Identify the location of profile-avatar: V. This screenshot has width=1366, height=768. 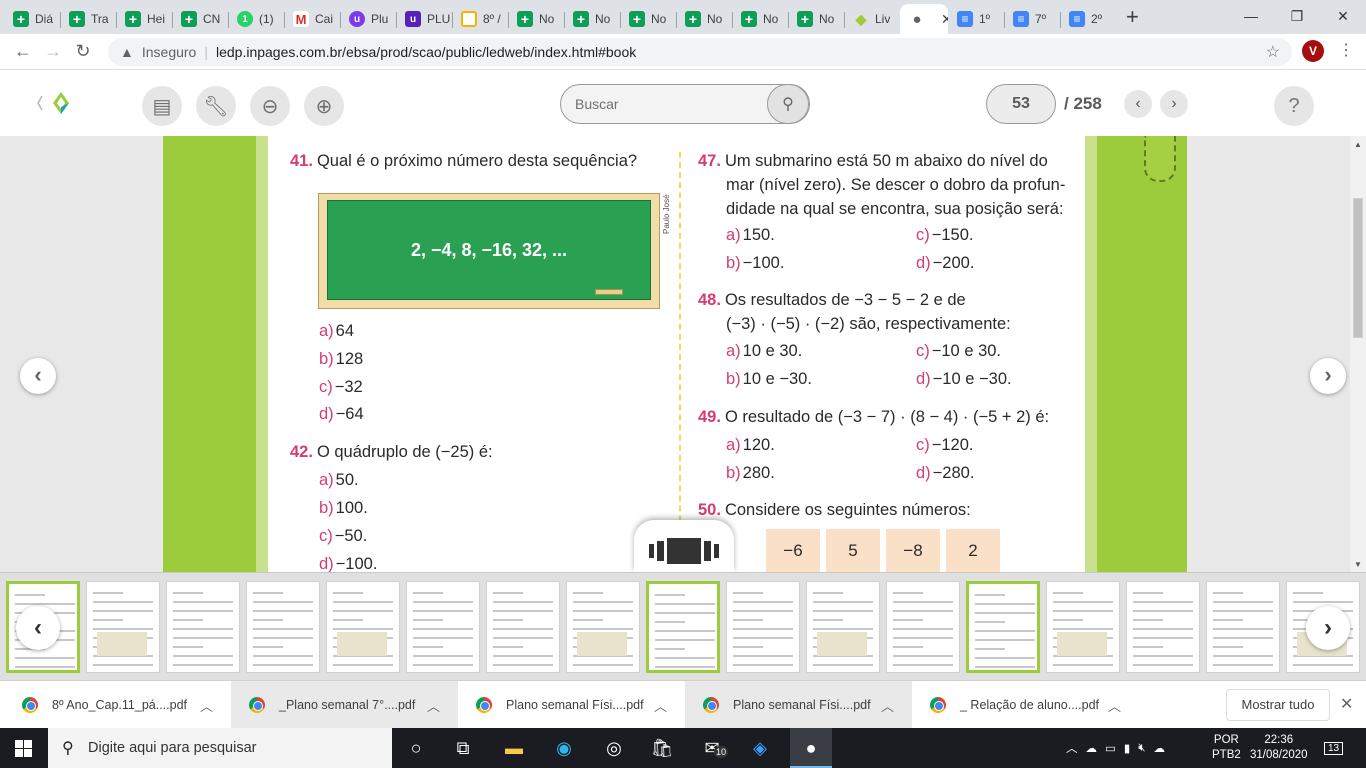
(1313, 51).